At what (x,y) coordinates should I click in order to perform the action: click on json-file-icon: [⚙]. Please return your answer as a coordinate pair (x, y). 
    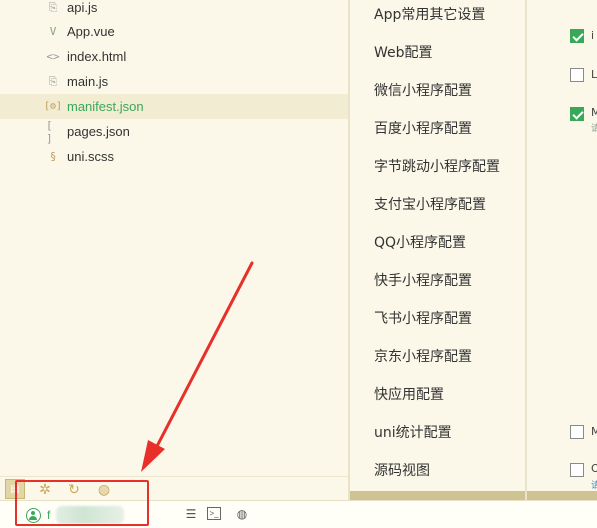
    Looking at the image, I should click on (53, 106).